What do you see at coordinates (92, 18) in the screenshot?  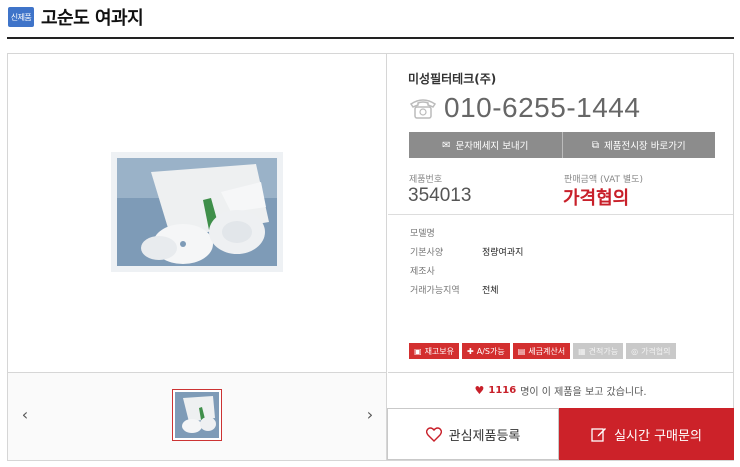 I see `page-title: 고순도 여과지` at bounding box center [92, 18].